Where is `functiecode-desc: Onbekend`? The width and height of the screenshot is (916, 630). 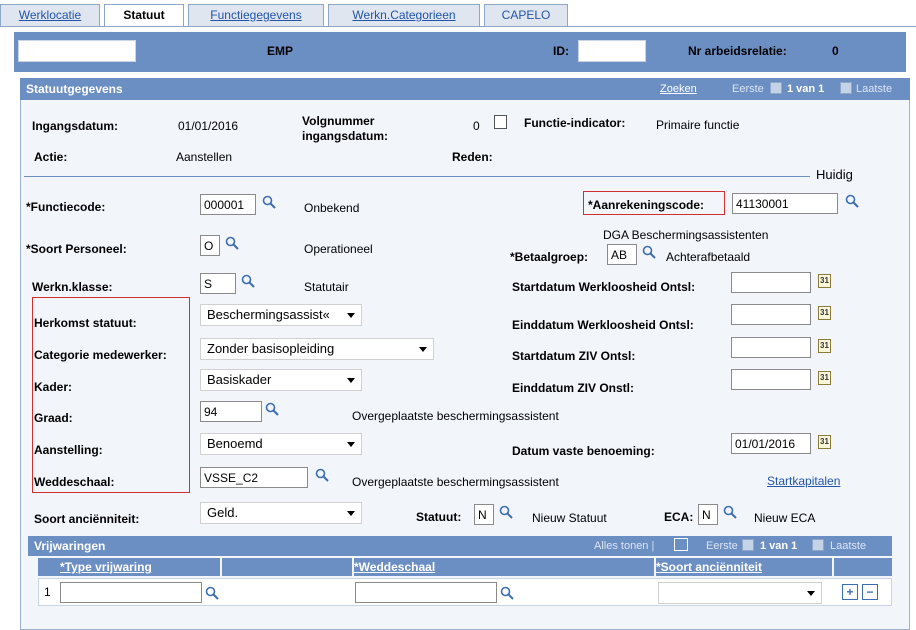
functiecode-desc: Onbekend is located at coordinates (332, 208).